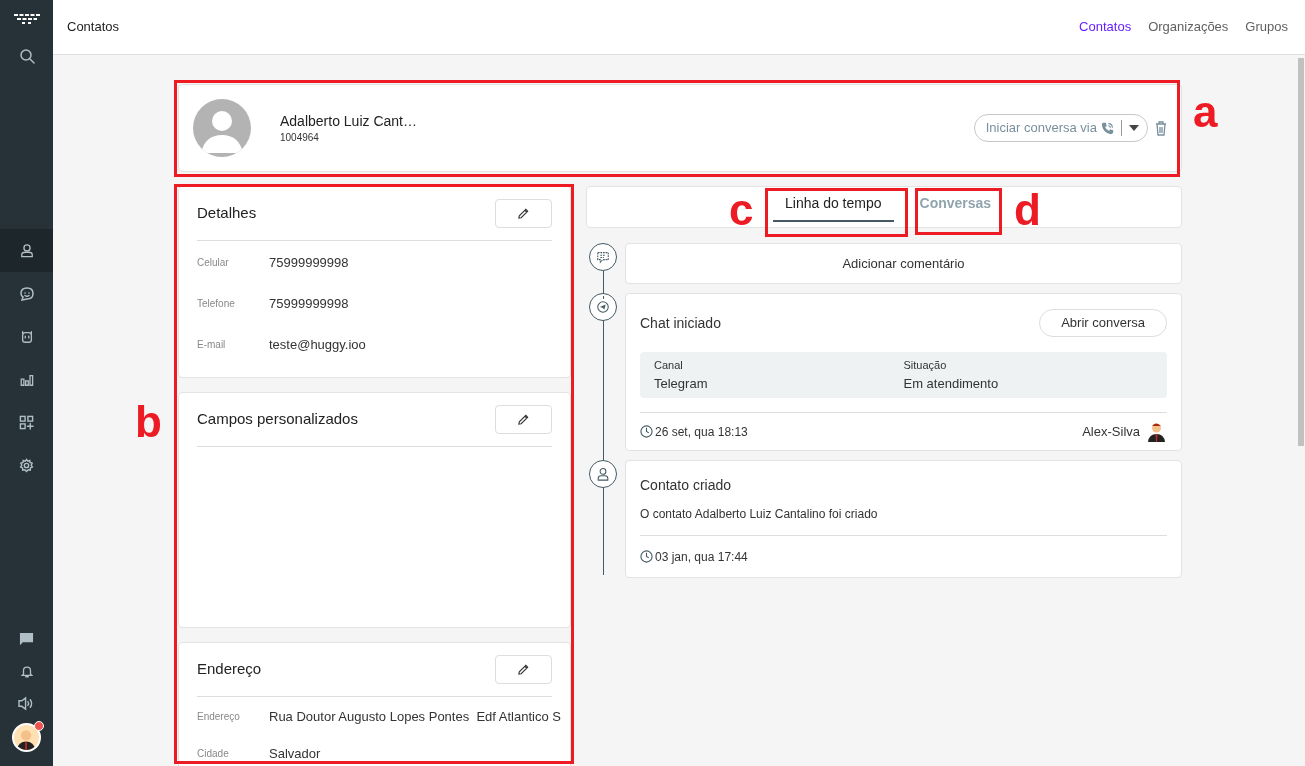  What do you see at coordinates (26, 336) in the screenshot?
I see `robot-icon` at bounding box center [26, 336].